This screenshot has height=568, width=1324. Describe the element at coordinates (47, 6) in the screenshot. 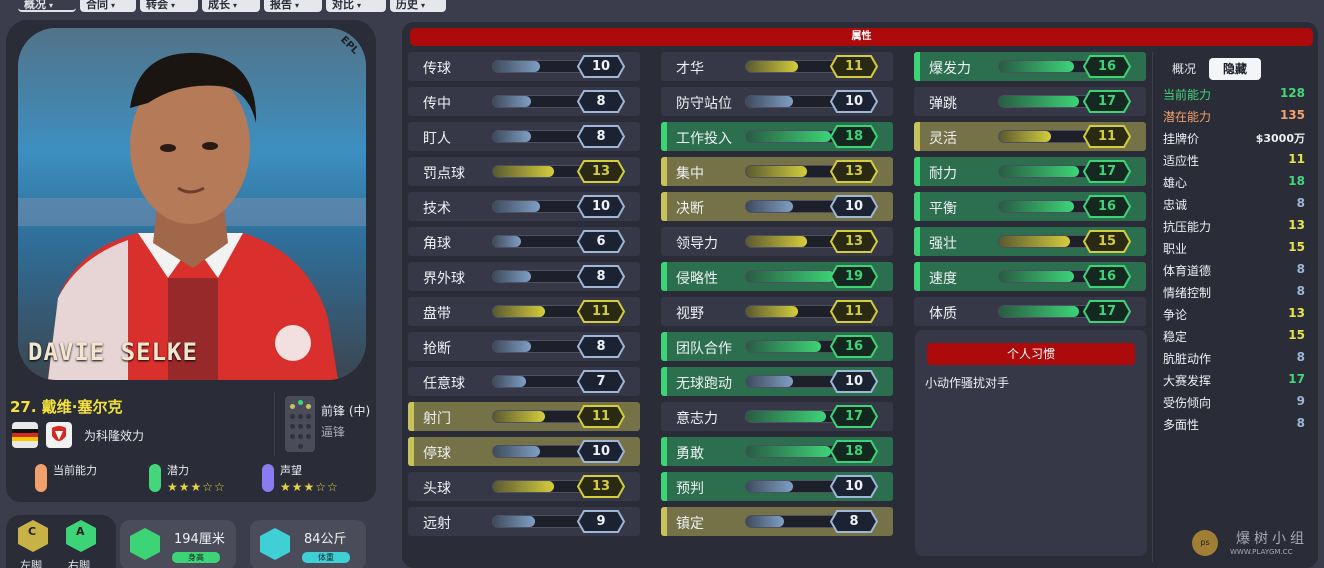

I see `tab-0: 概况 ▾` at that location.